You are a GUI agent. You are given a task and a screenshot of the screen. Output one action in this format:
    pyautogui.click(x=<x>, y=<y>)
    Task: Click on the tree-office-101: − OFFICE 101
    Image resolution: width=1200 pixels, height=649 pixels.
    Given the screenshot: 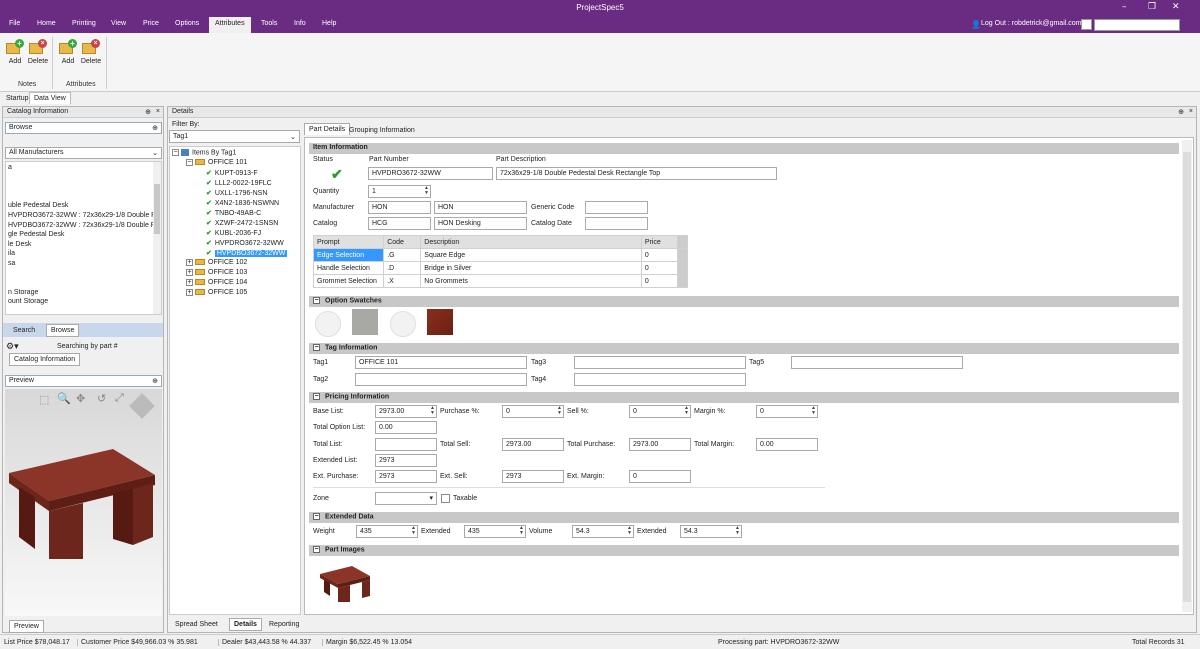 What is the action you would take?
    pyautogui.click(x=216, y=162)
    